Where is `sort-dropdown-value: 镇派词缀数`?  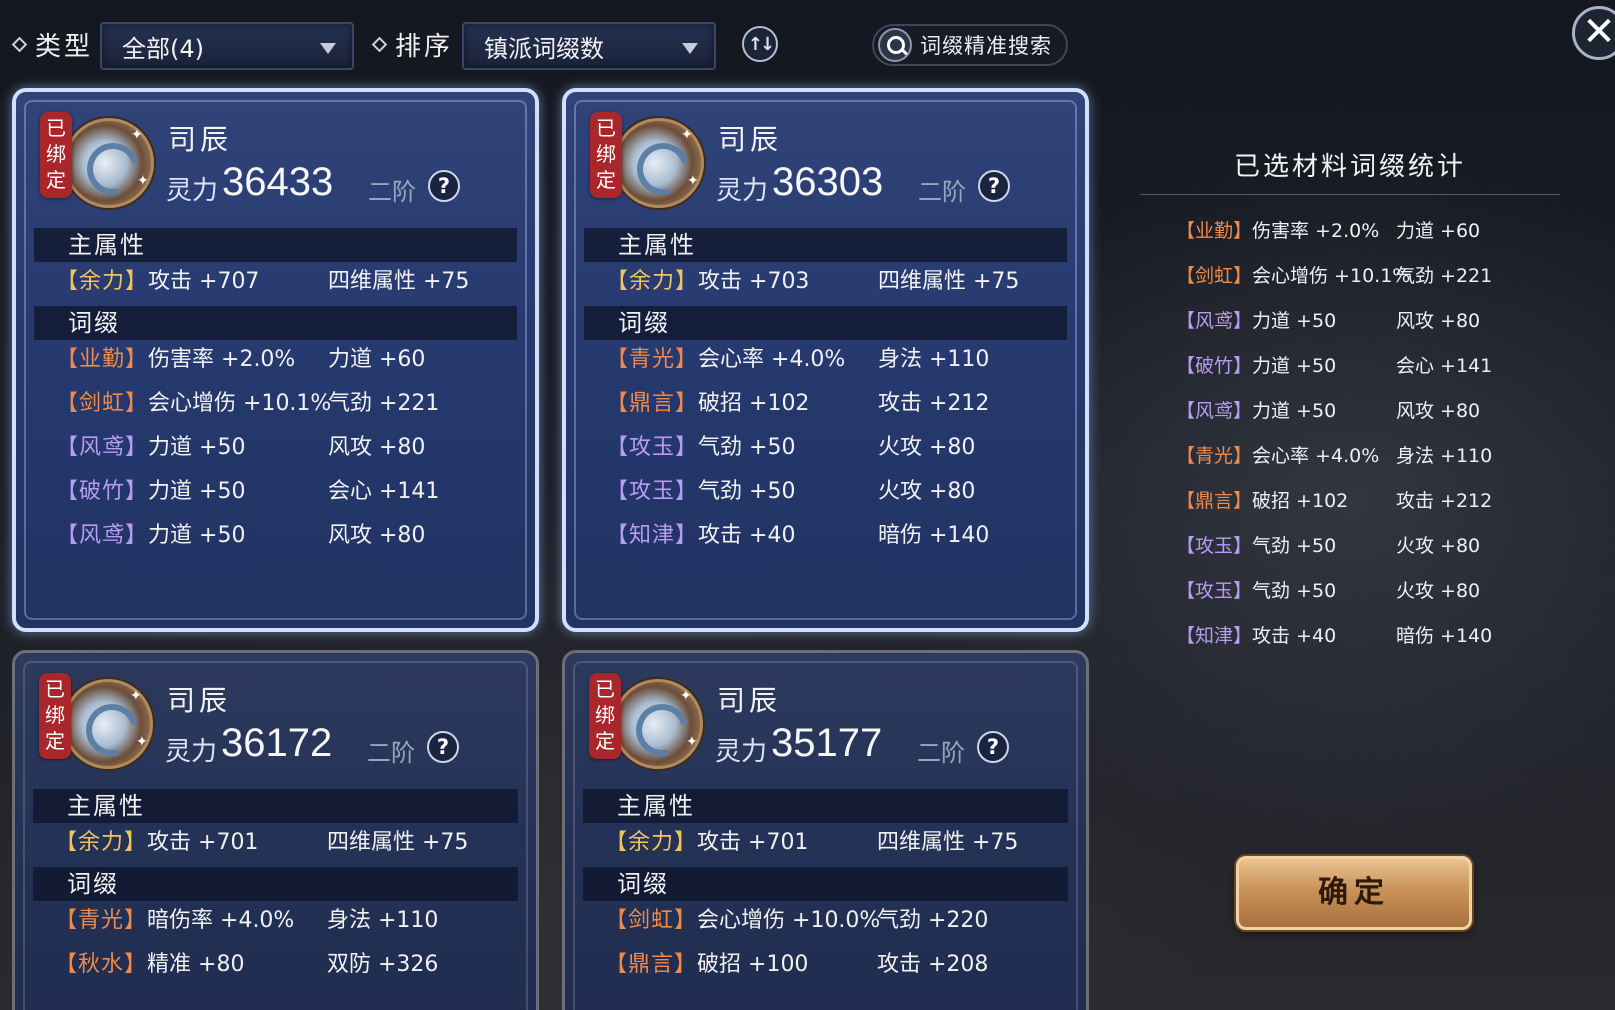
sort-dropdown-value: 镇派词缀数 is located at coordinates (544, 48).